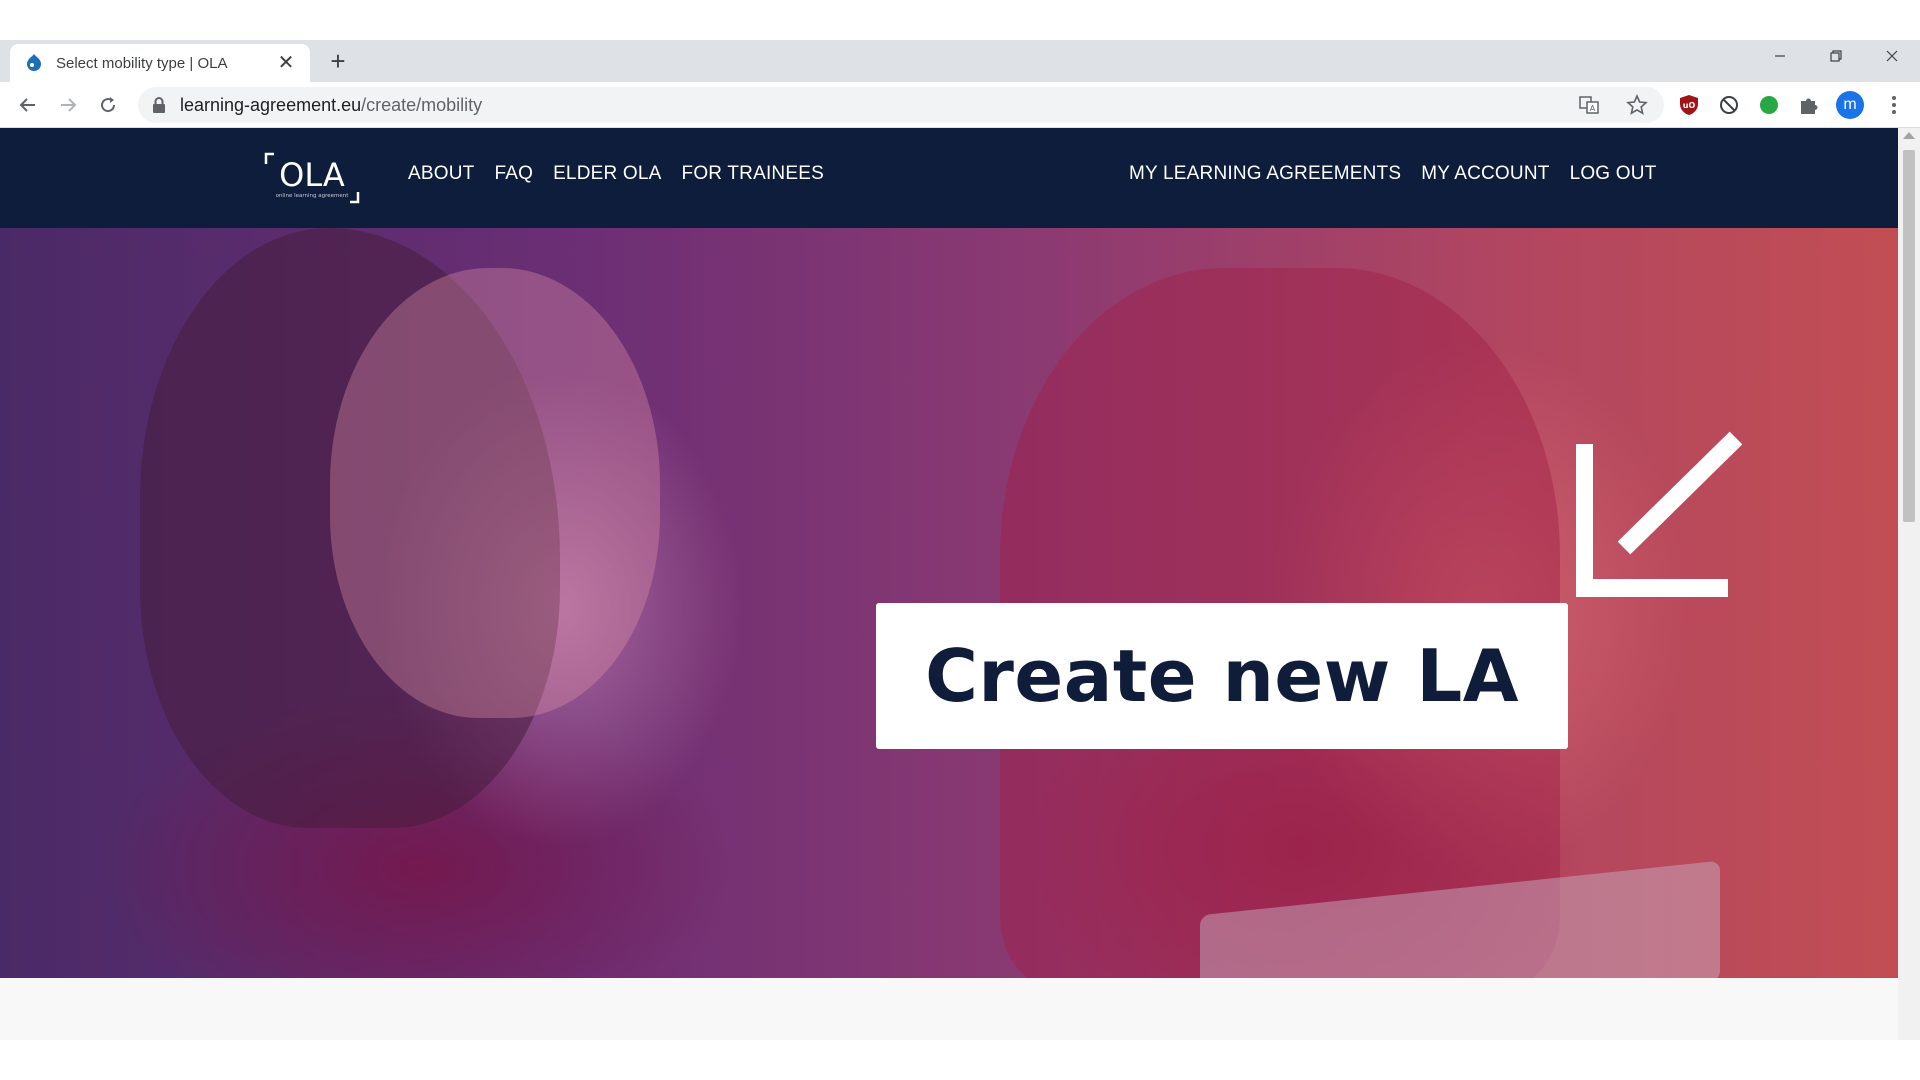 This screenshot has width=1920, height=1080. What do you see at coordinates (422, 104) in the screenshot?
I see `url-path: /create/mobility` at bounding box center [422, 104].